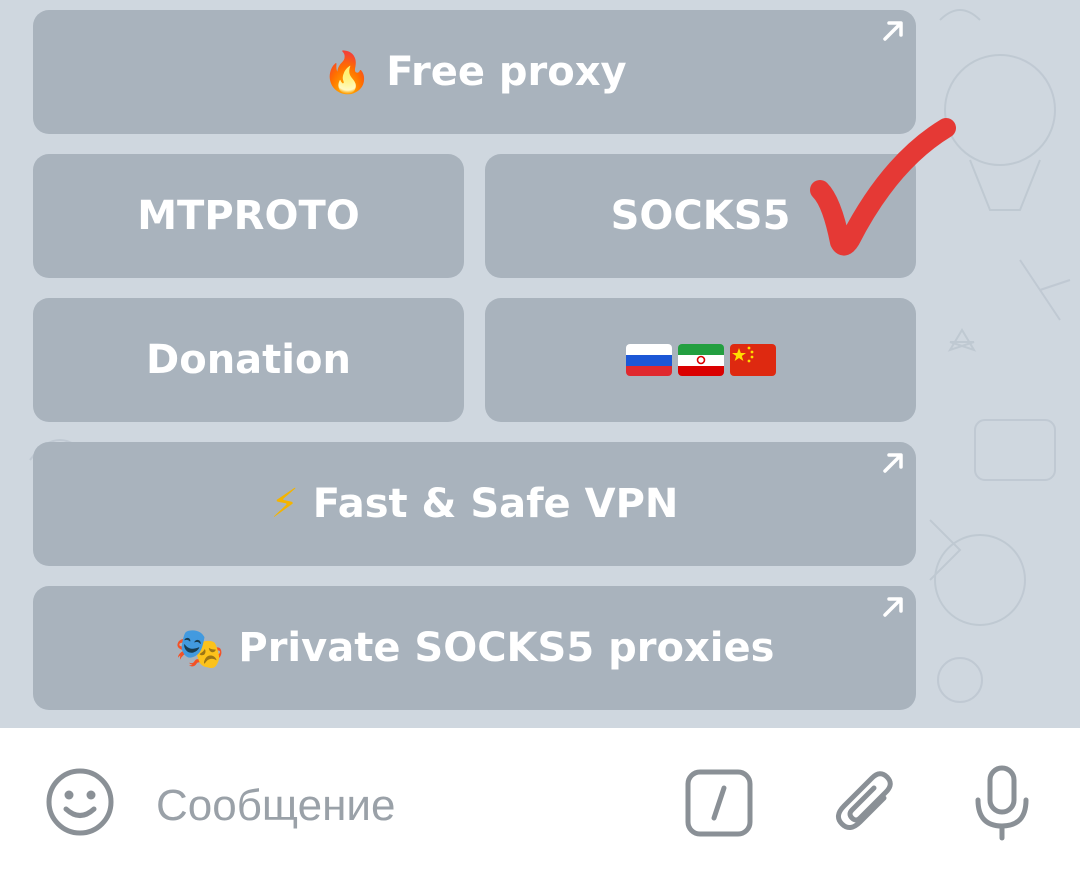 The image size is (1080, 876). What do you see at coordinates (80, 802) in the screenshot?
I see `emoji-icon` at bounding box center [80, 802].